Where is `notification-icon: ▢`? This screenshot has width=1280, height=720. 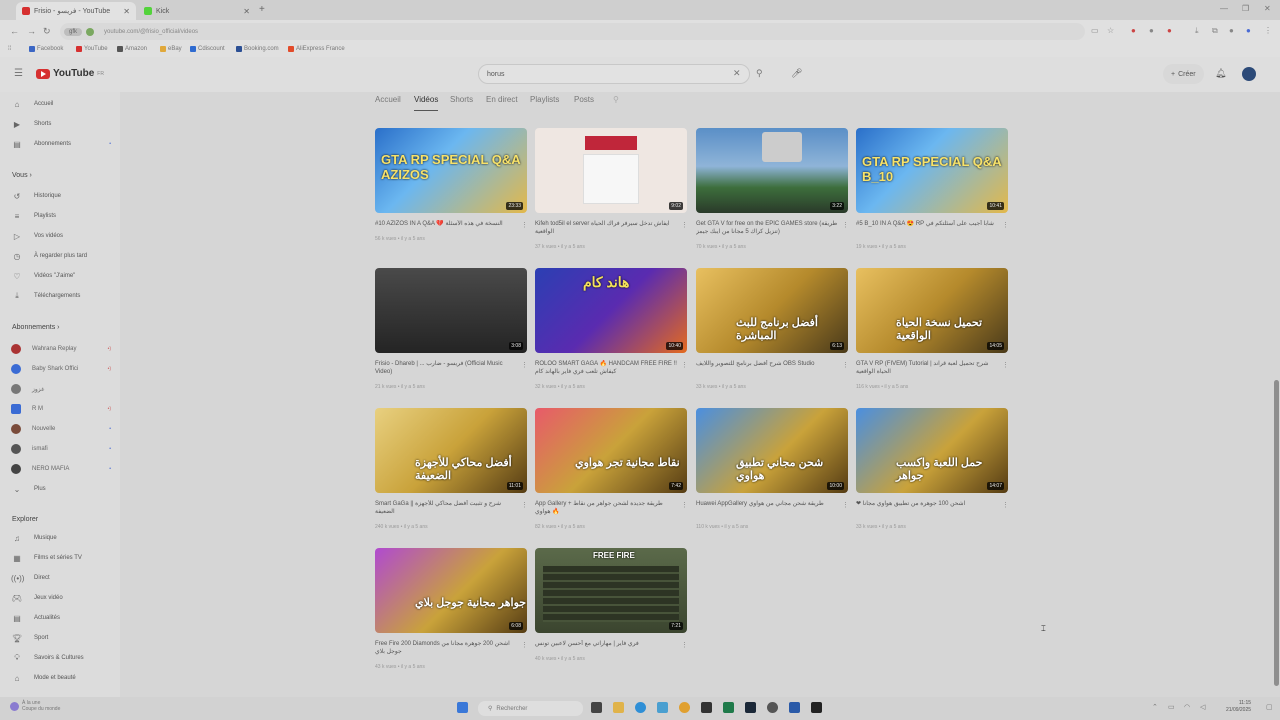
notification-icon: ▢ is located at coordinates (1269, 707).